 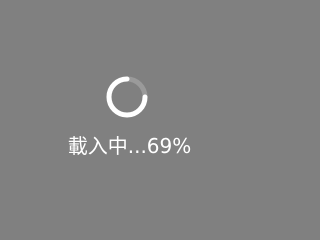 What do you see at coordinates (127, 97) in the screenshot?
I see `loading-spinner-icon` at bounding box center [127, 97].